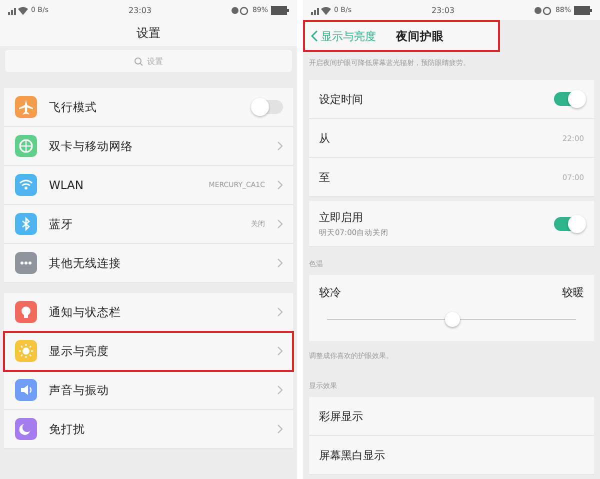  I want to click on slider-min-label: 较冷, so click(330, 292).